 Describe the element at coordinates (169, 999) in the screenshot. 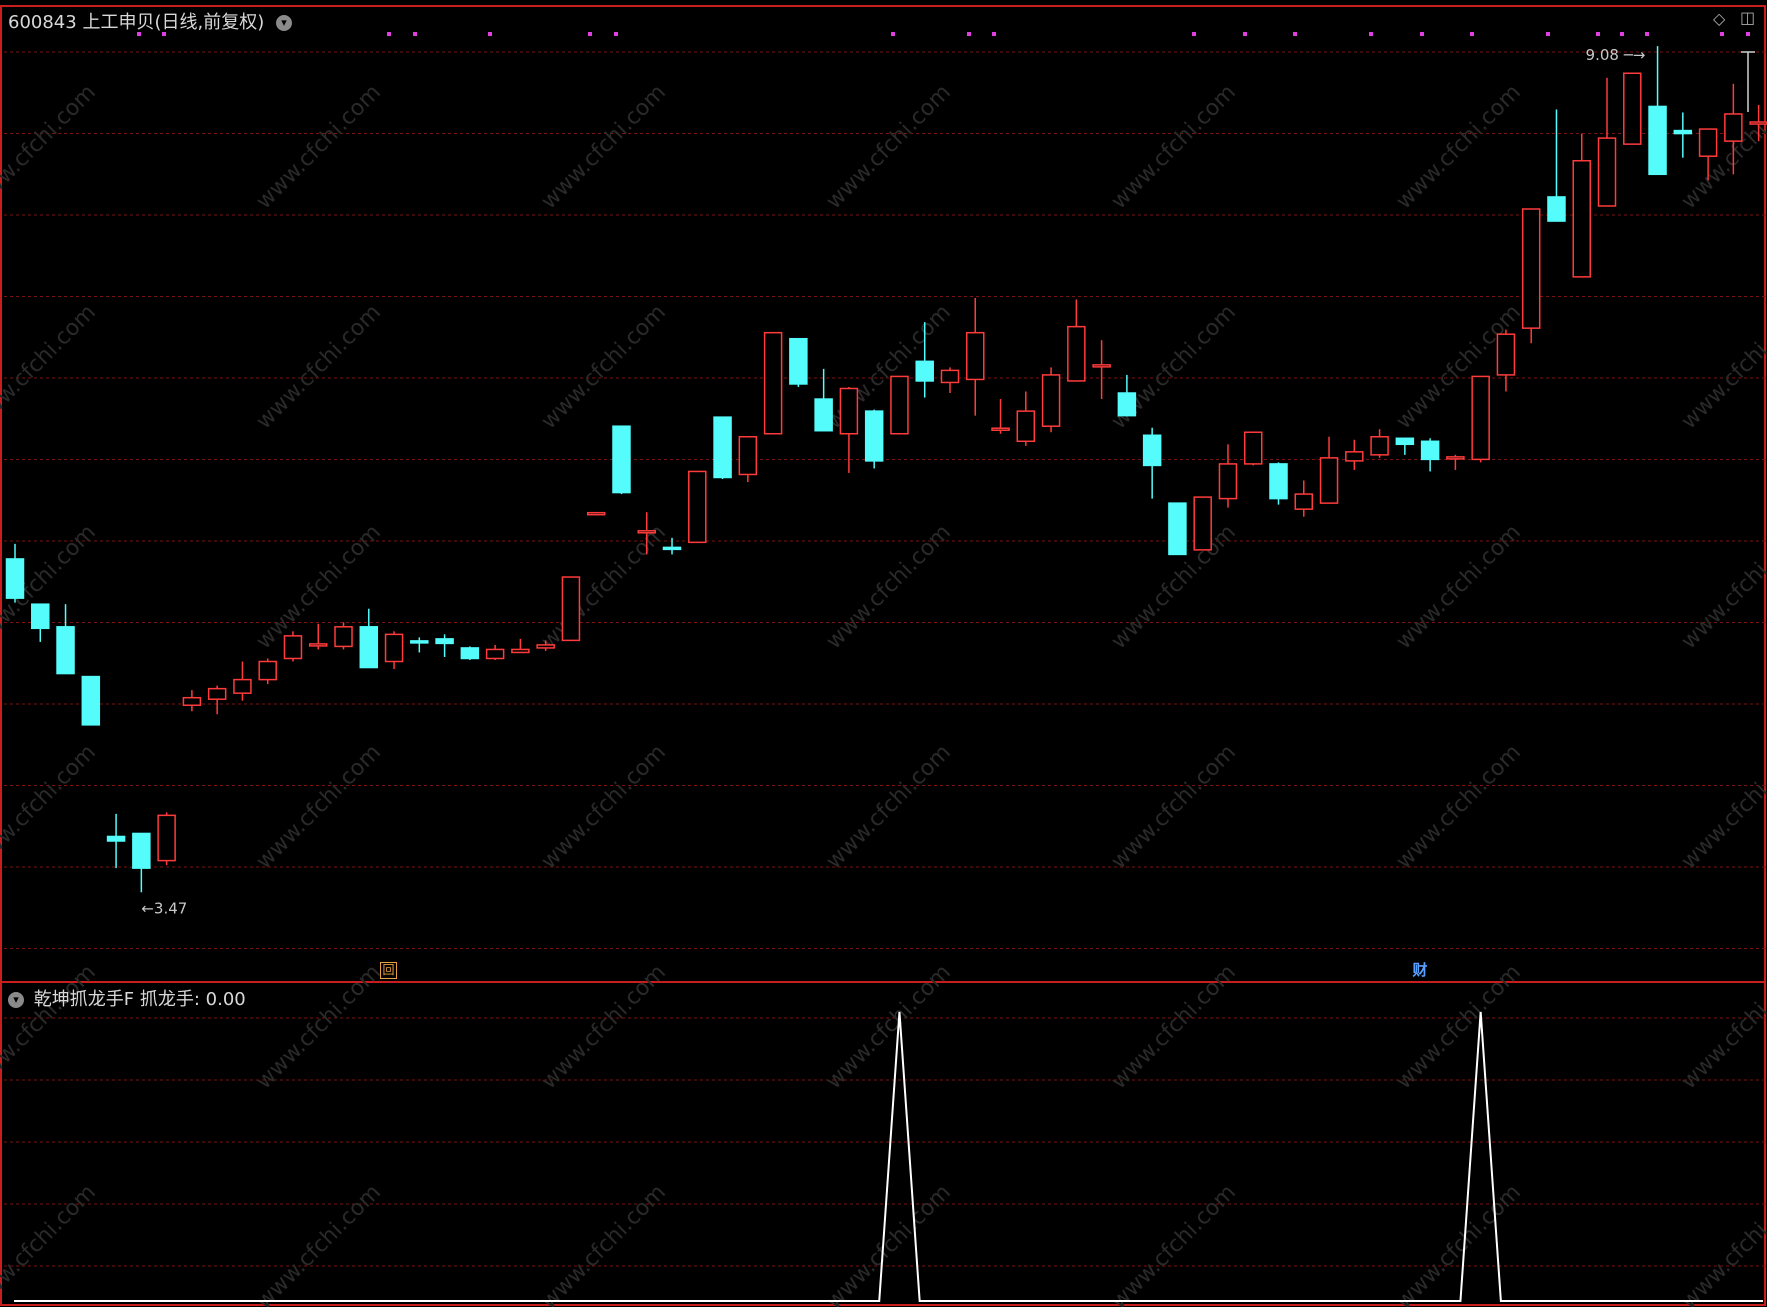

I see `indicator-label: 抓龙手:` at that location.